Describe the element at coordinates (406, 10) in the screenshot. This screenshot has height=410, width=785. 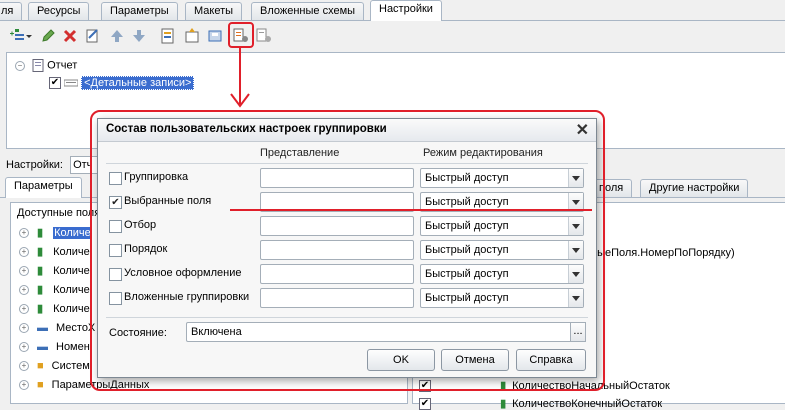
I see `tab-settings: Настройки` at that location.